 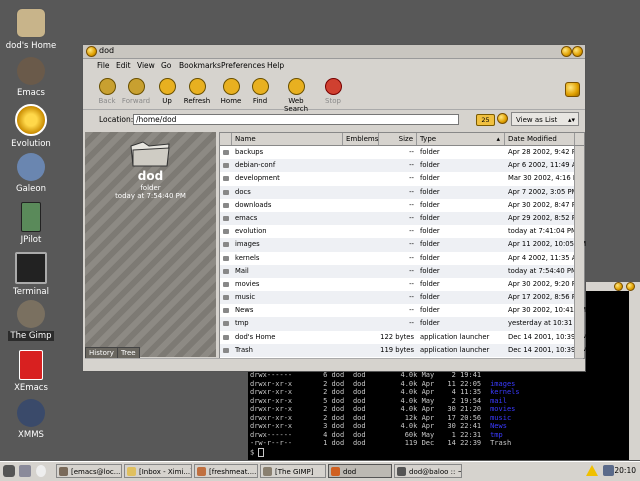 I want to click on header-size: Size, so click(x=398, y=139).